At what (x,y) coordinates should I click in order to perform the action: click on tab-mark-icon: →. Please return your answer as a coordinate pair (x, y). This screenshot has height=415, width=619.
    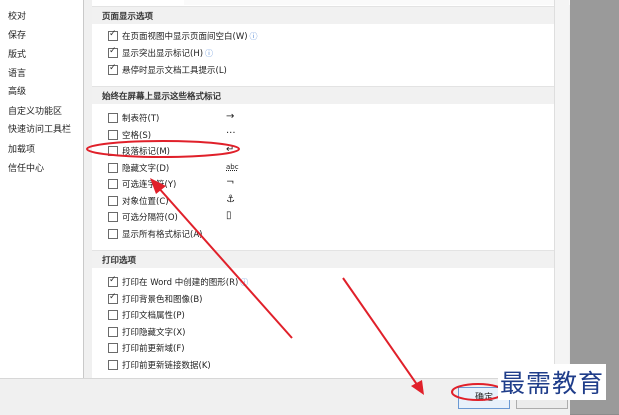
    Looking at the image, I should click on (230, 116).